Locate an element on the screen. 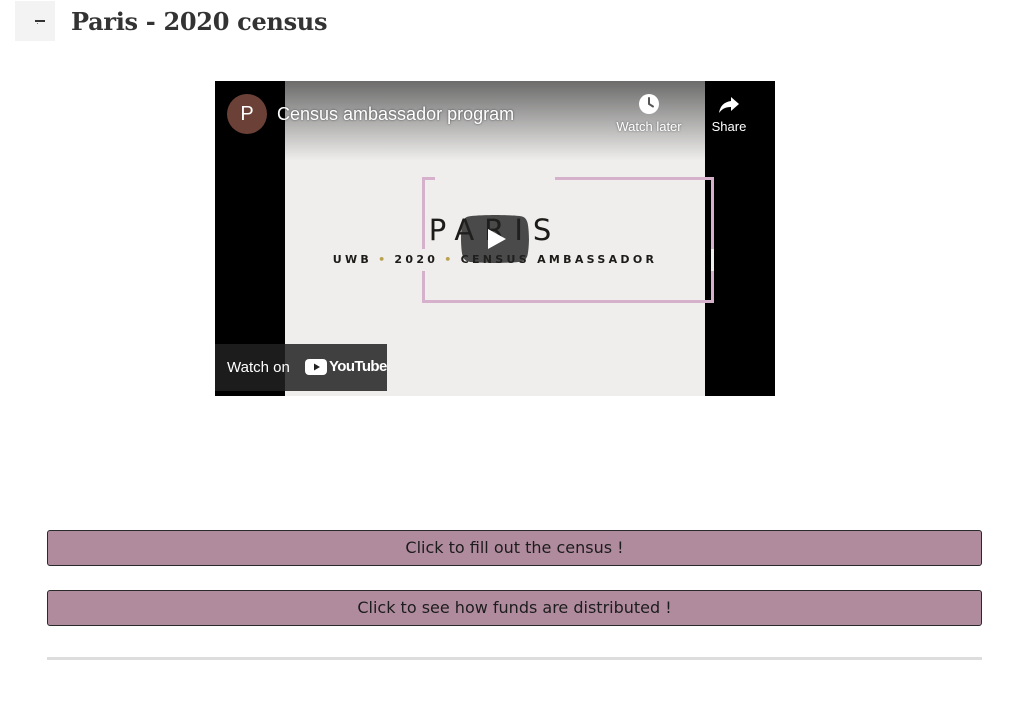 Image resolution: width=1020 pixels, height=704 pixels. video-title-link: Census ambassador program is located at coordinates (395, 114).